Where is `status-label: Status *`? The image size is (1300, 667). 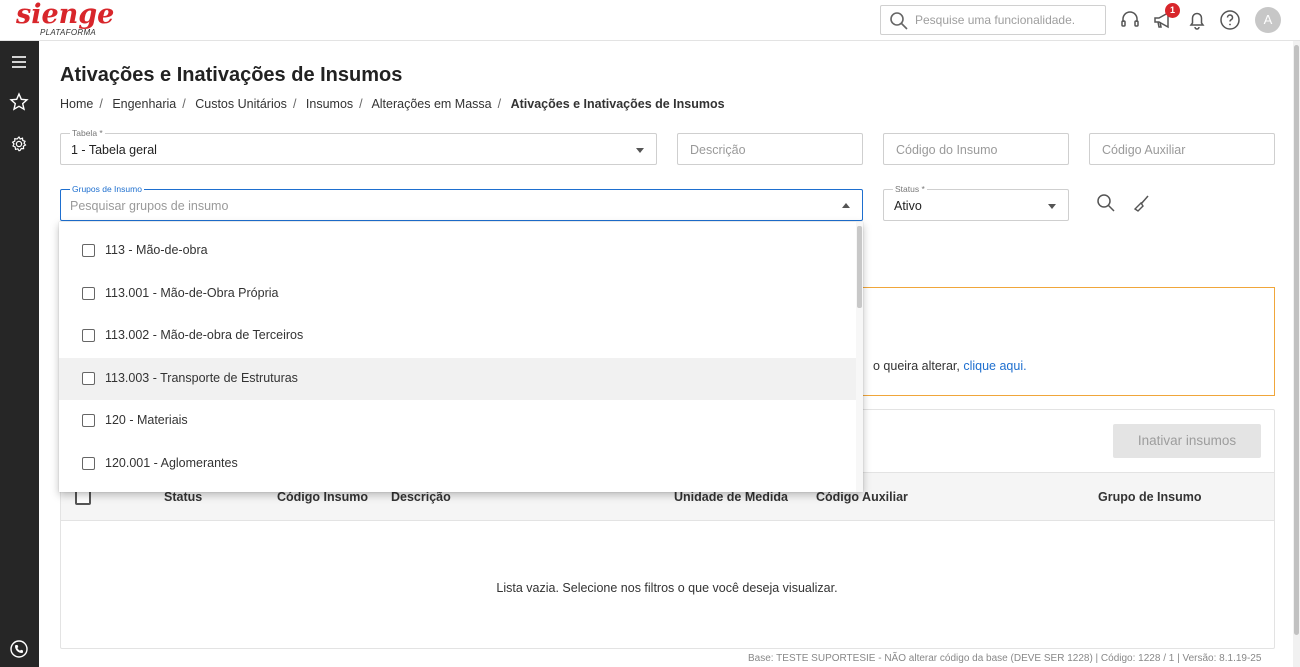
status-label: Status * is located at coordinates (910, 189).